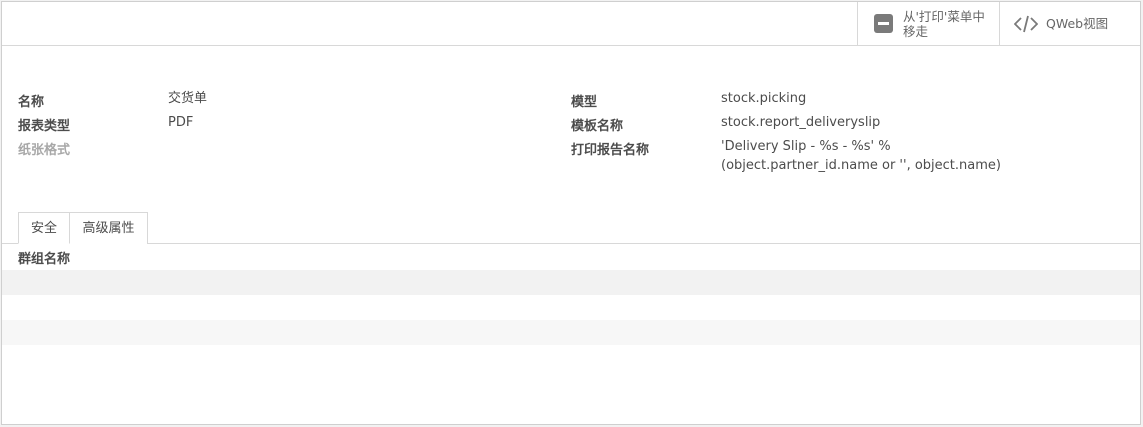  What do you see at coordinates (610, 150) in the screenshot?
I see `print-report-name-label: 打印报告名称` at bounding box center [610, 150].